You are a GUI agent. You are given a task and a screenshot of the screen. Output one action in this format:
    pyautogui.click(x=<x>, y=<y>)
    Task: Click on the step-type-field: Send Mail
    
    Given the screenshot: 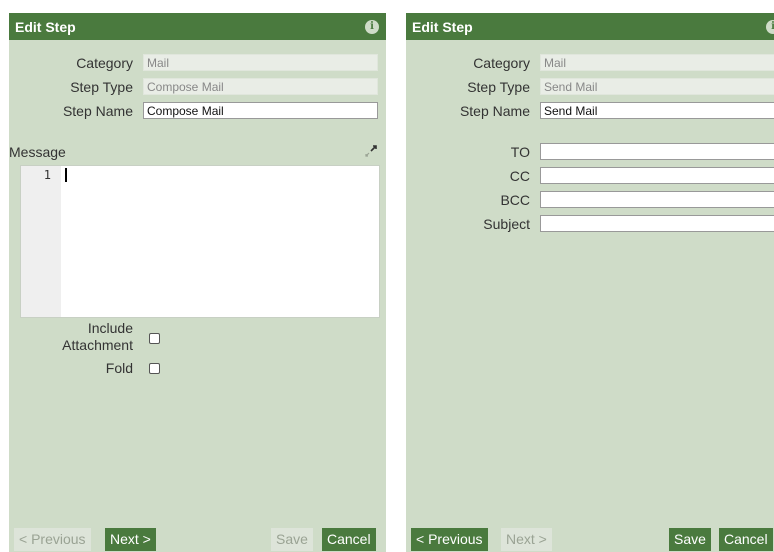 What is the action you would take?
    pyautogui.click(x=657, y=86)
    